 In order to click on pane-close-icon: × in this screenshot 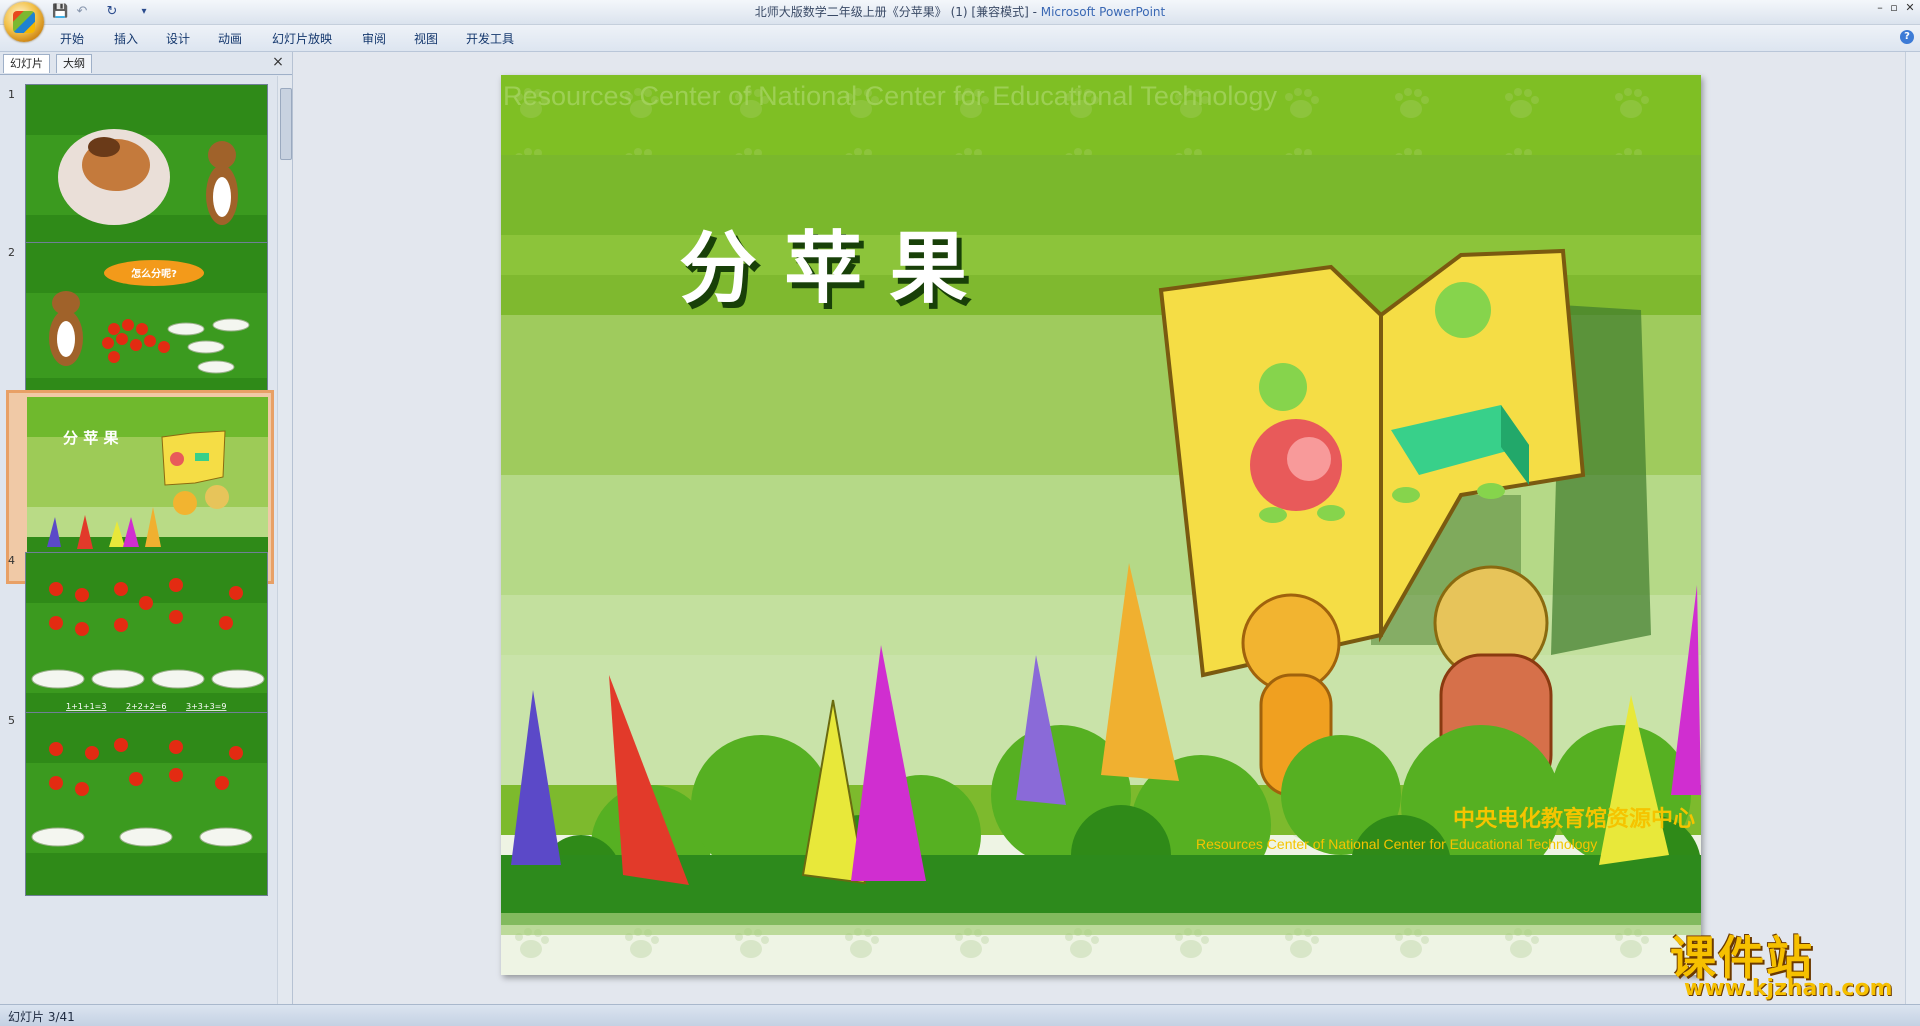, I will do `click(278, 62)`.